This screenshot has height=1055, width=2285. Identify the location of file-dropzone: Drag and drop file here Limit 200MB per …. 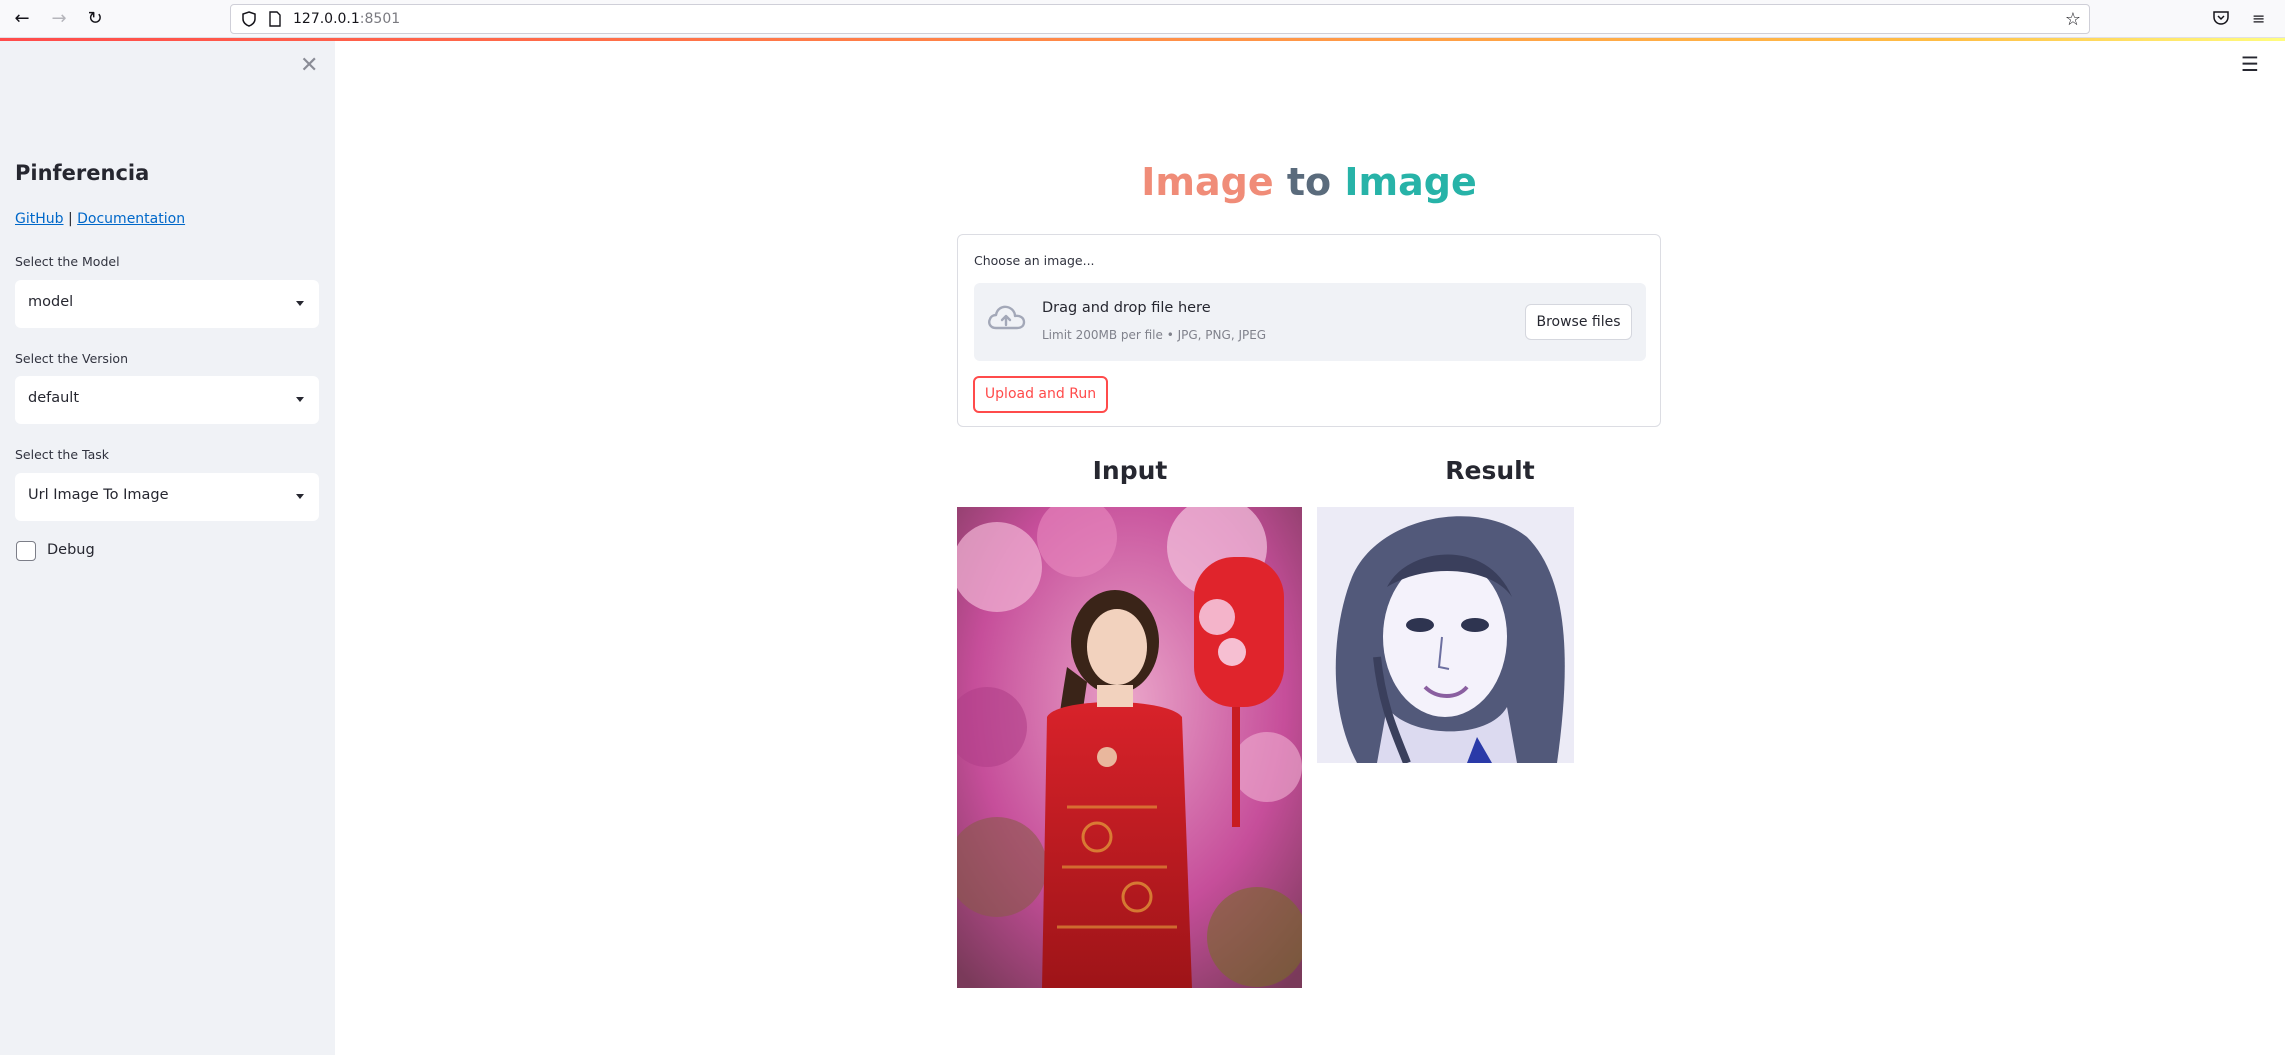
(1310, 322).